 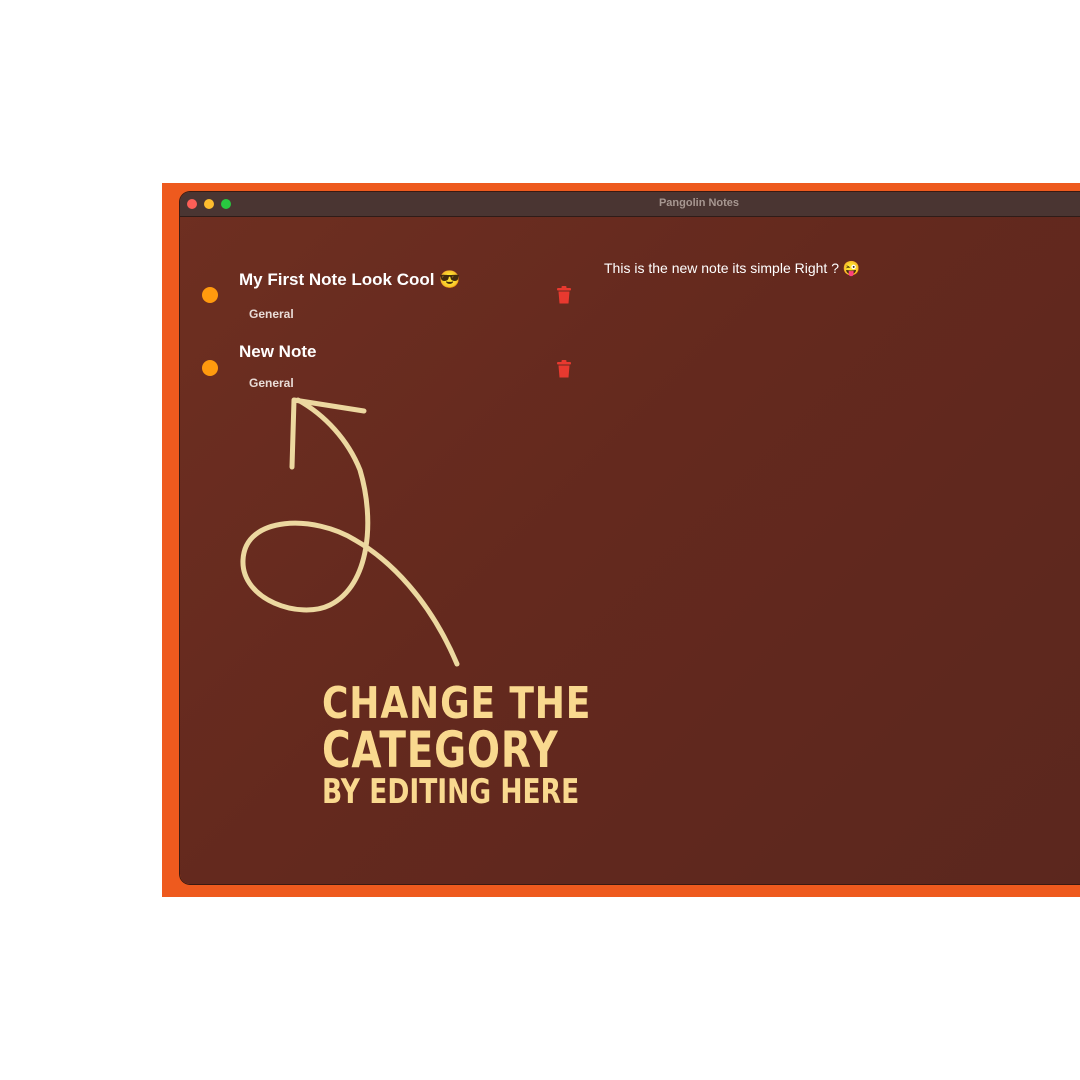 What do you see at coordinates (457, 703) in the screenshot?
I see `annotation-line-1: CHANGE THE` at bounding box center [457, 703].